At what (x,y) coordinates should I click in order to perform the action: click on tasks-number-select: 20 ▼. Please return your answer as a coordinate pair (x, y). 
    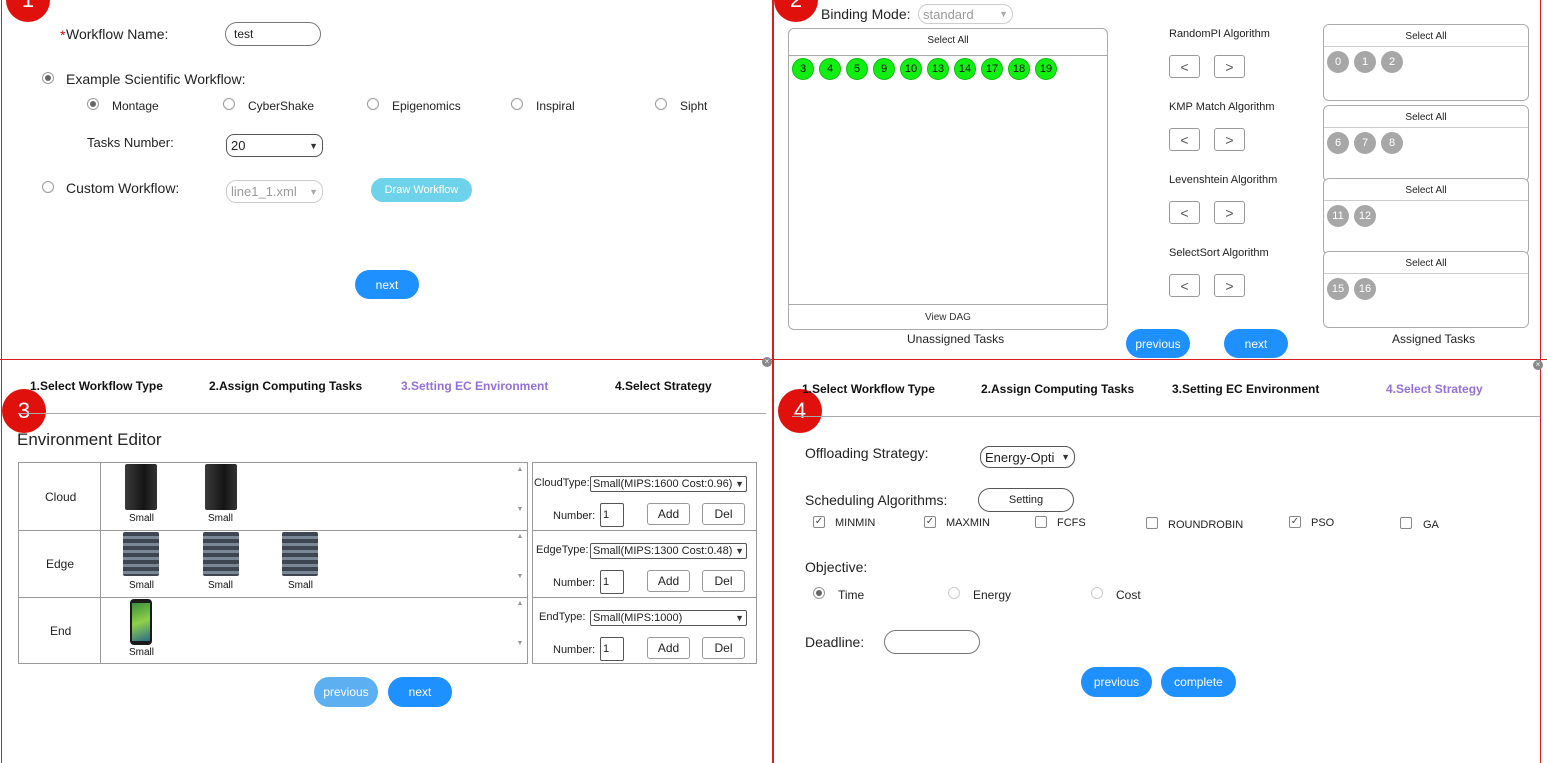
    Looking at the image, I should click on (274, 145).